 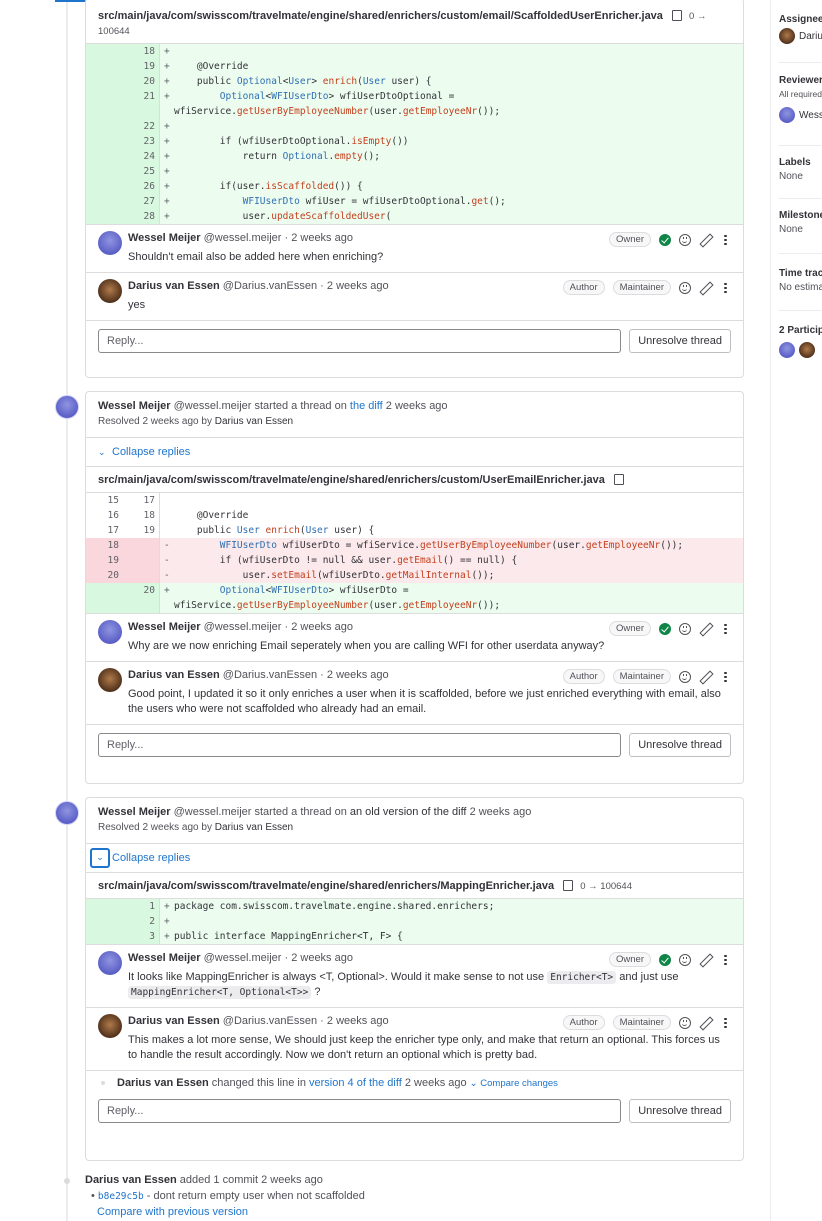 What do you see at coordinates (366, 406) in the screenshot?
I see `diff-link: the diff` at bounding box center [366, 406].